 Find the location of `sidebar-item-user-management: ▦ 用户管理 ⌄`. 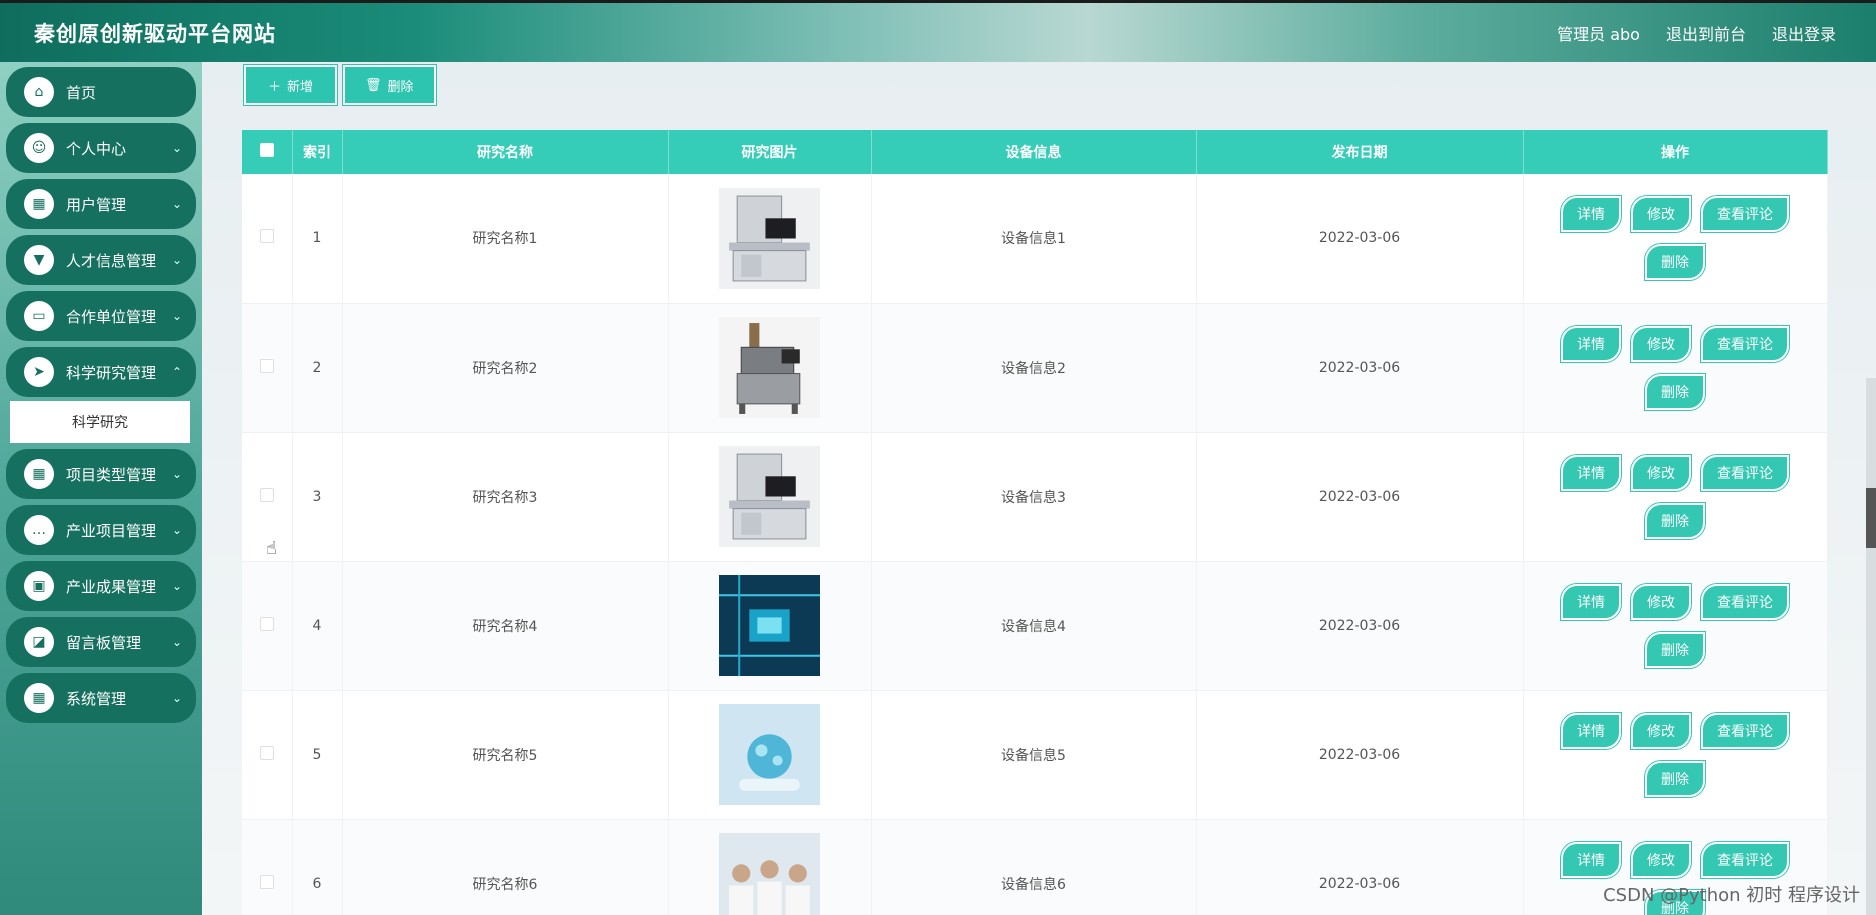

sidebar-item-user-management: ▦ 用户管理 ⌄ is located at coordinates (101, 204).